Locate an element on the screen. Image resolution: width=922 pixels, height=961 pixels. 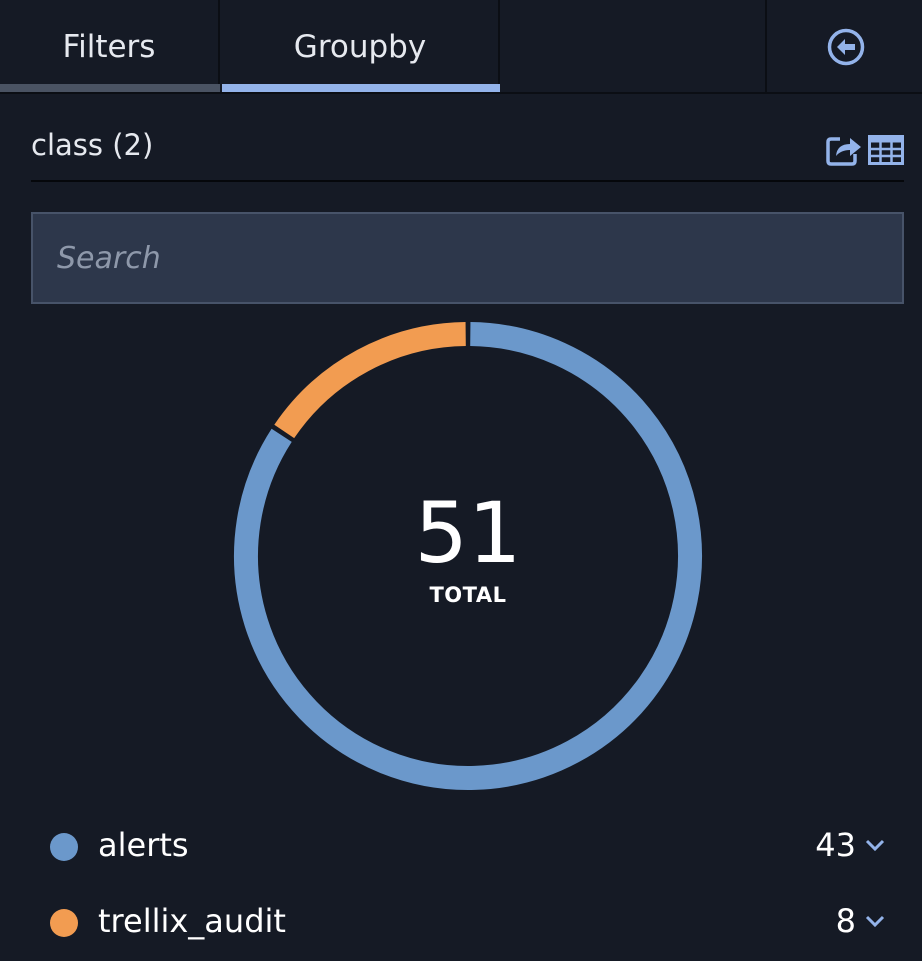
tab-filters-underline is located at coordinates (110, 88).